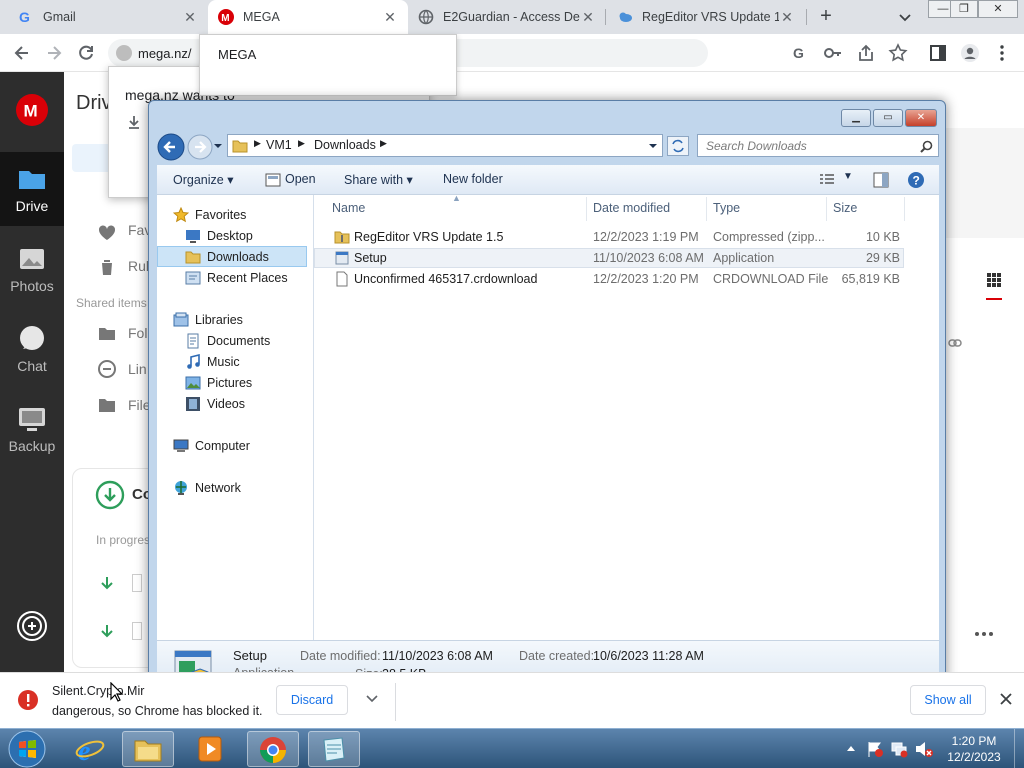 The height and width of the screenshot is (768, 1024). Describe the element at coordinates (851, 748) in the screenshot. I see `show-hidden-icons-icon` at that location.